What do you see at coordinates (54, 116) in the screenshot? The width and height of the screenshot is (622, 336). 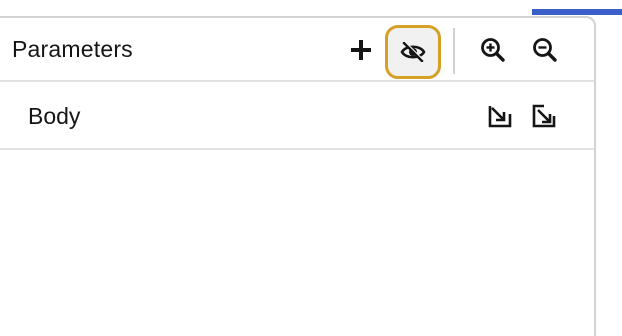 I see `row-label: Body` at bounding box center [54, 116].